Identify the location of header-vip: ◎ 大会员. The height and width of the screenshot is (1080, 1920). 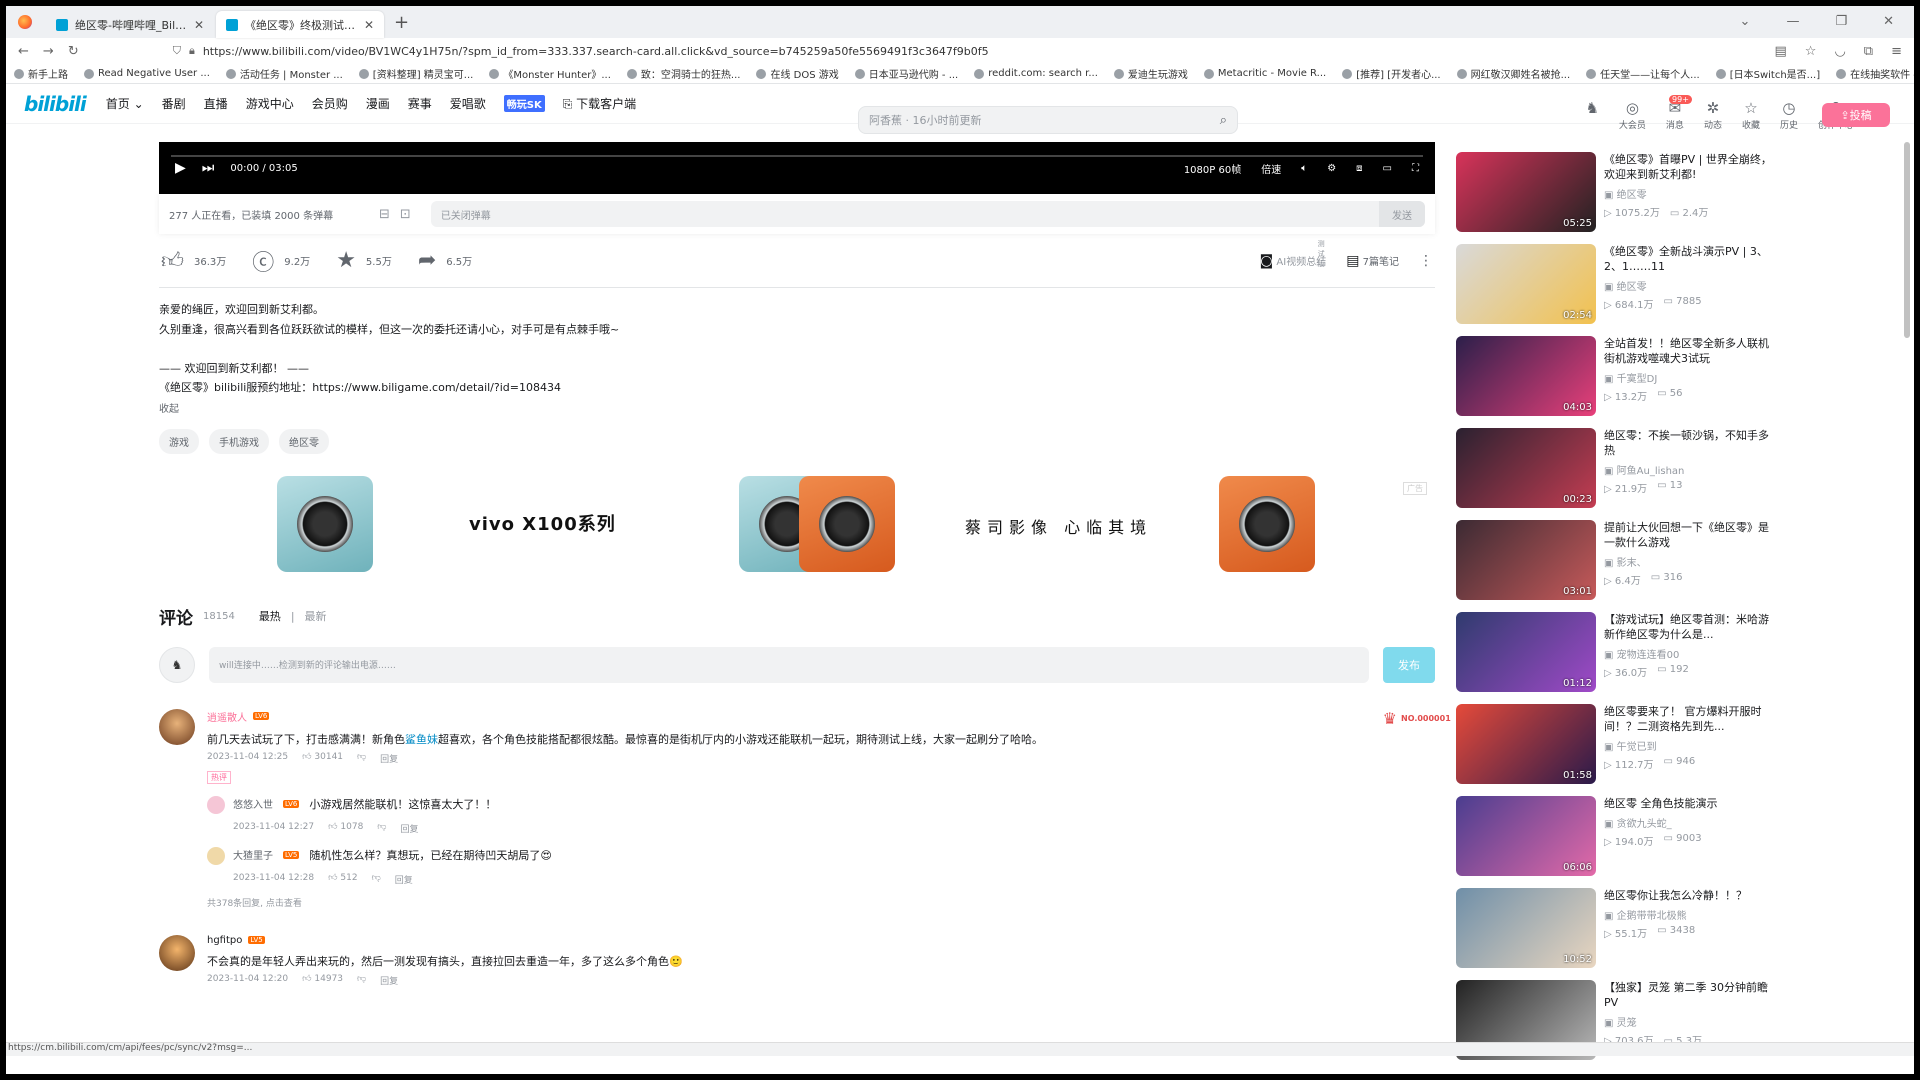
(1632, 115).